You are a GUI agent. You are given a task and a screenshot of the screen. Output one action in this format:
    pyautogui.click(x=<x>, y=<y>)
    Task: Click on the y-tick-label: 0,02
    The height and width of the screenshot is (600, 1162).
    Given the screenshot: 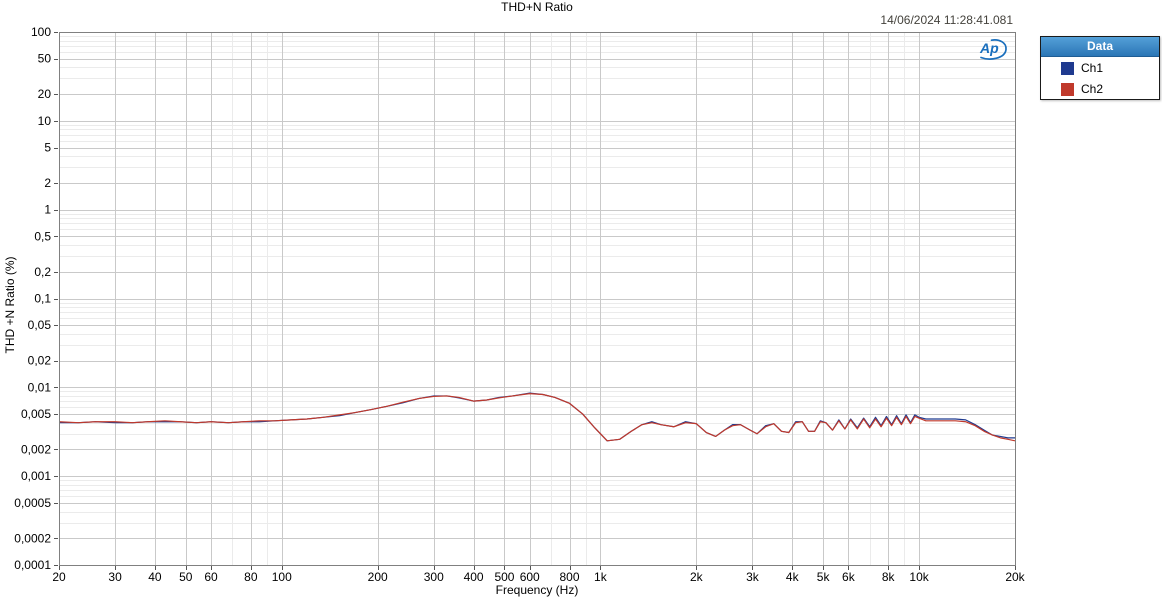 What is the action you would take?
    pyautogui.click(x=40, y=361)
    